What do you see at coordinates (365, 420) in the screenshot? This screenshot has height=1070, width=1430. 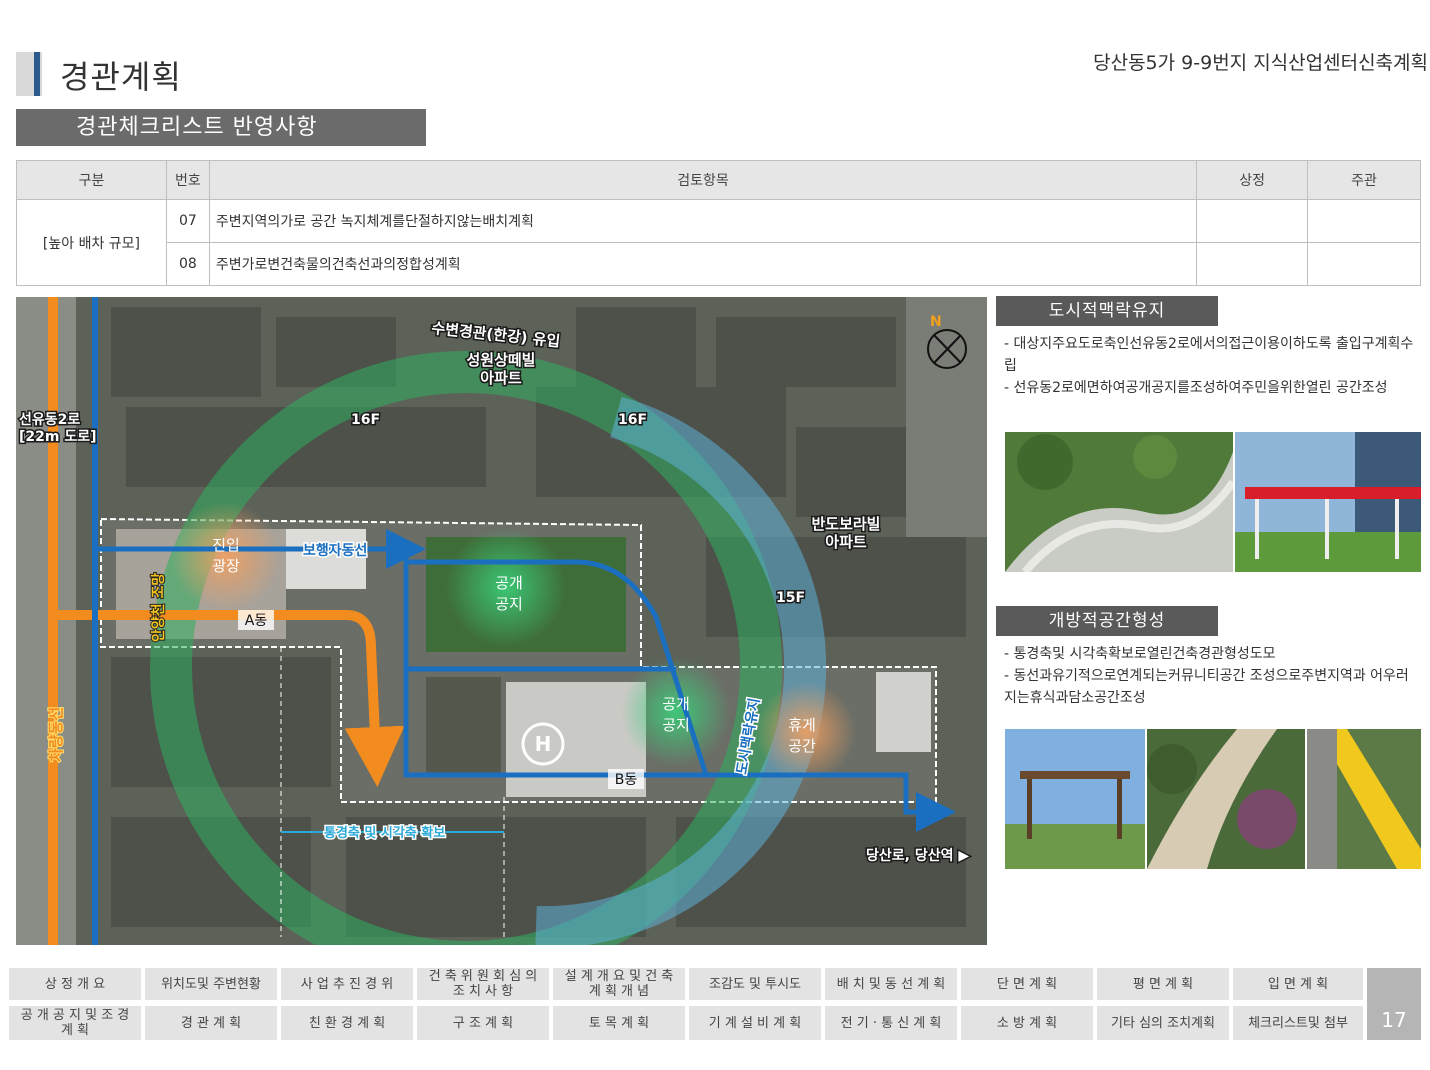 I see `label-floor-16a: 16F` at bounding box center [365, 420].